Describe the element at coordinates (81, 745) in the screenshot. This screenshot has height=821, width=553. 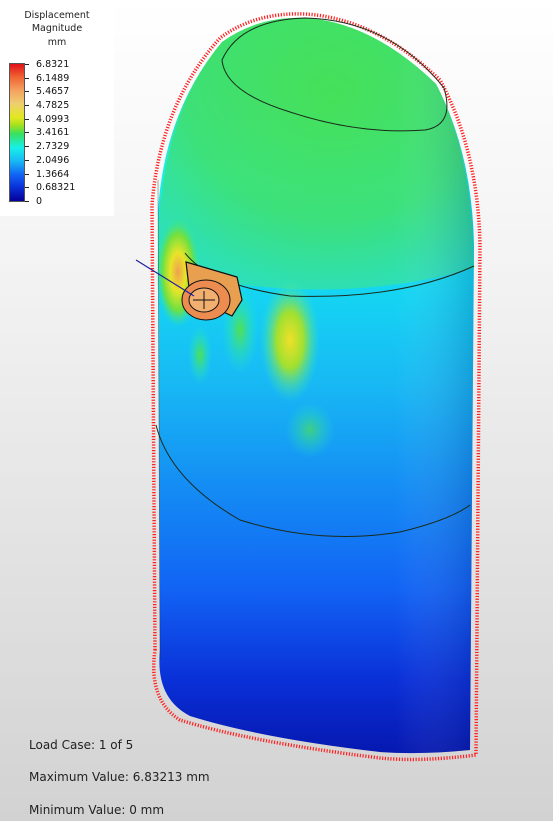
I see `load-case-text: Load Case: 1 of 5` at that location.